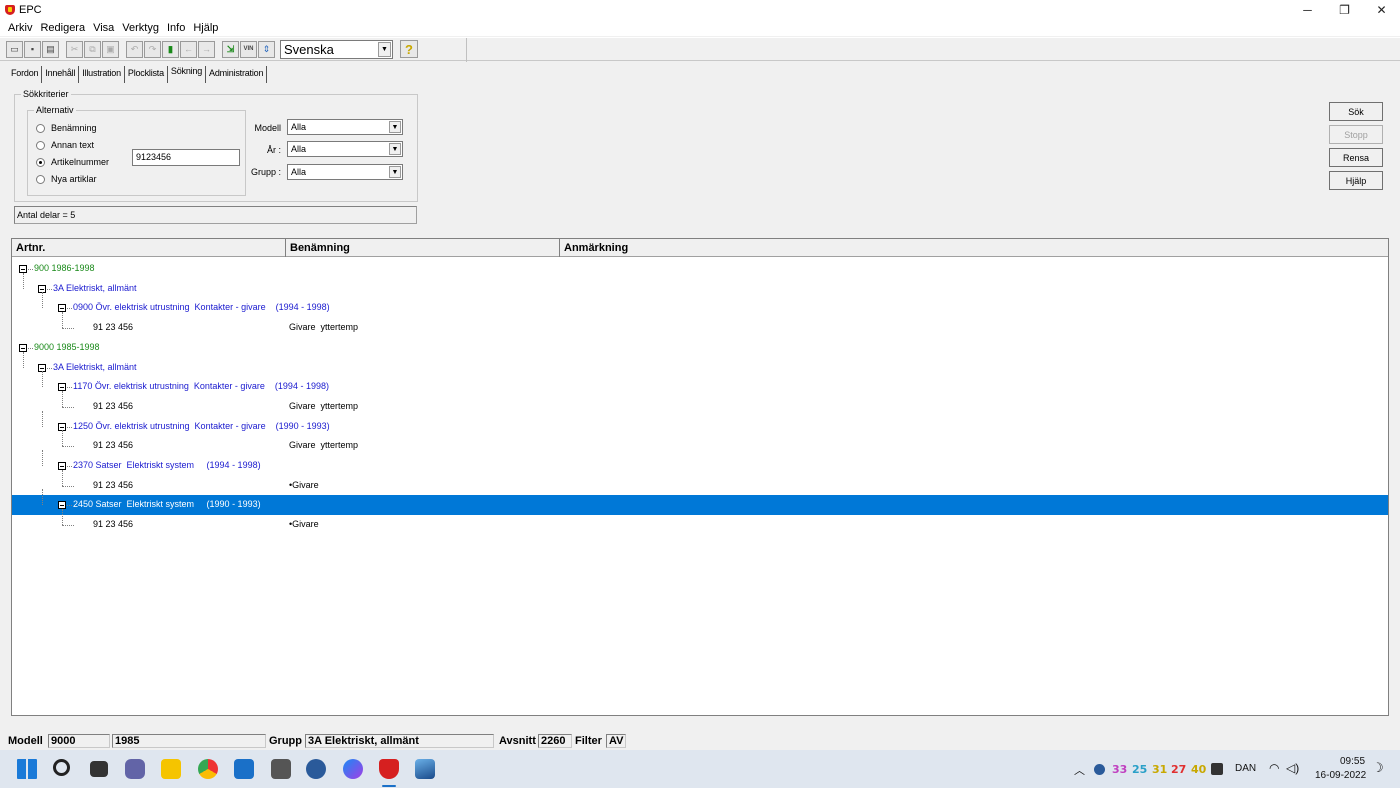  I want to click on tray-number-1: 33, so click(1119, 769).